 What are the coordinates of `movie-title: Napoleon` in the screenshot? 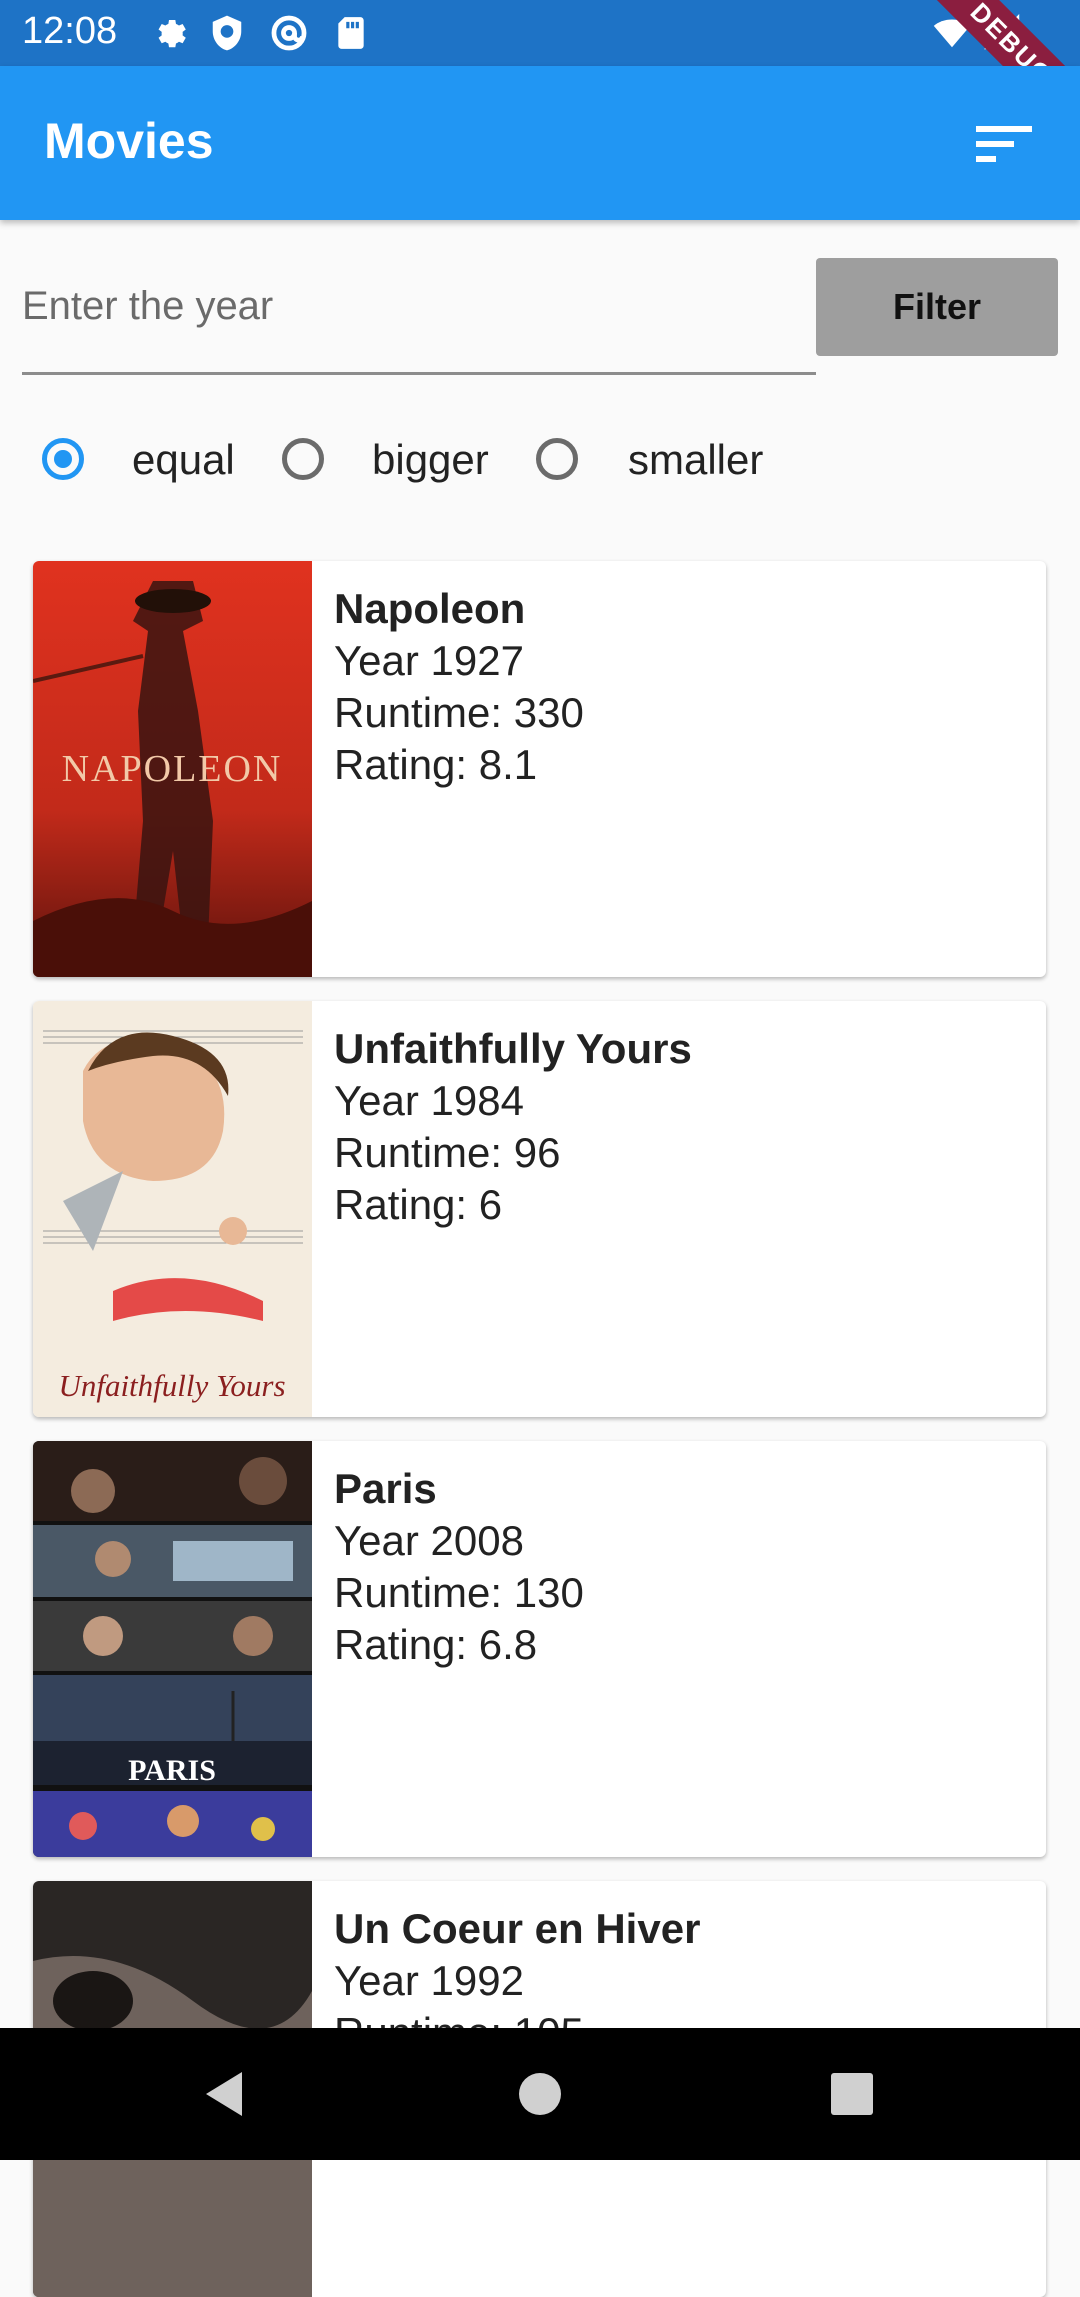 It's located at (430, 608).